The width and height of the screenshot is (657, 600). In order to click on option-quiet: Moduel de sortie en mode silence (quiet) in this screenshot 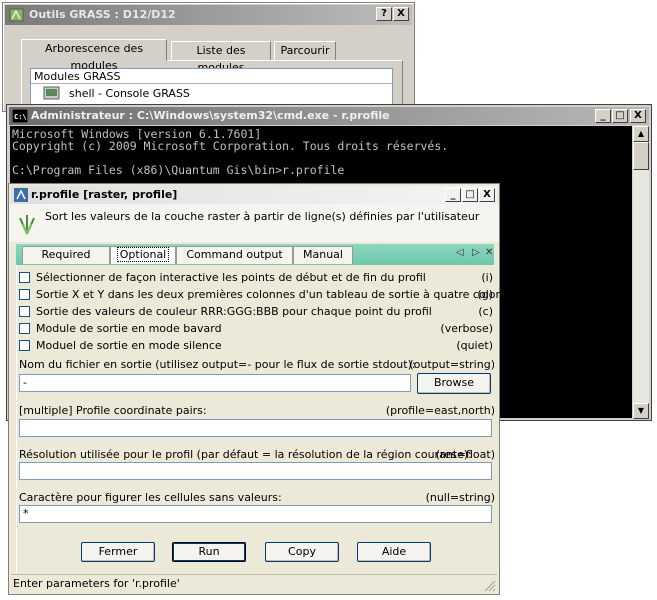, I will do `click(256, 346)`.